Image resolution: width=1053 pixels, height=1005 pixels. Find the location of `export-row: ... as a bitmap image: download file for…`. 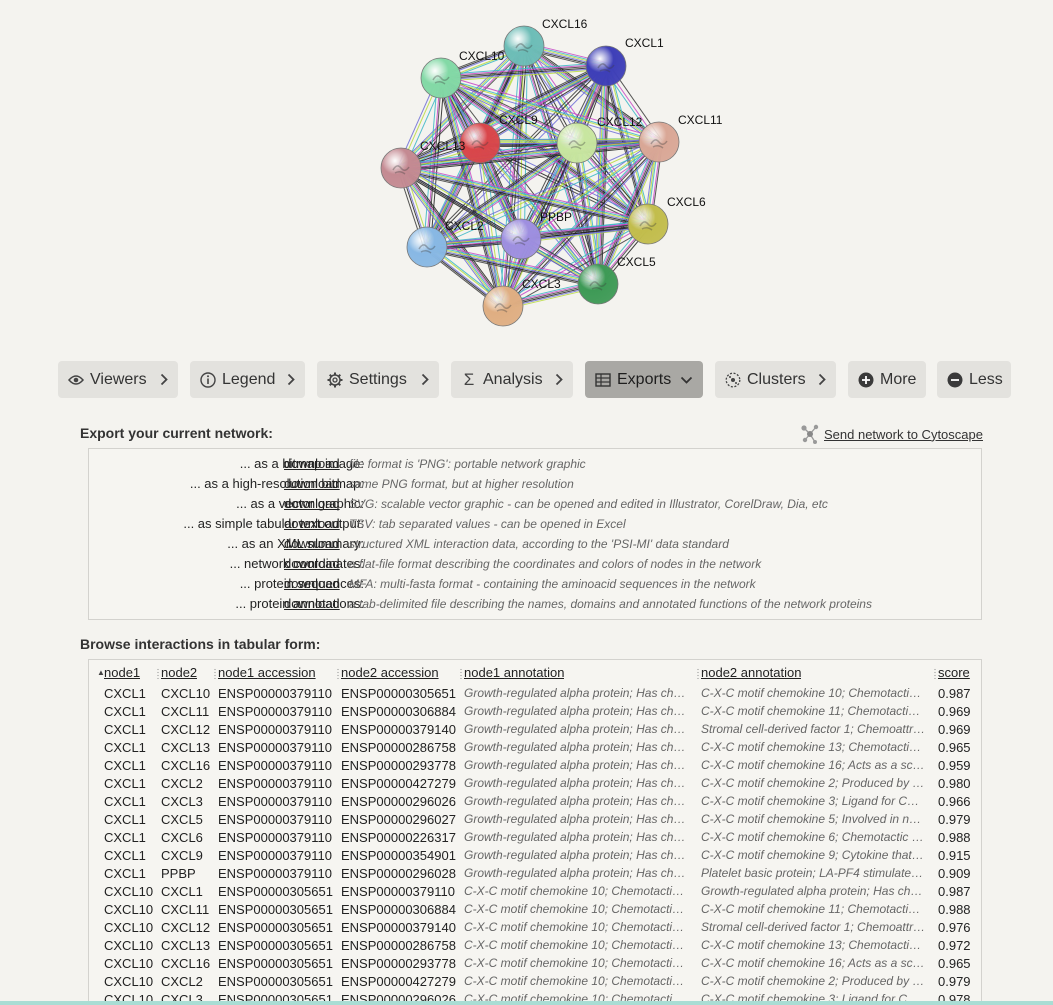

export-row: ... as a bitmap image: download file for… is located at coordinates (535, 464).